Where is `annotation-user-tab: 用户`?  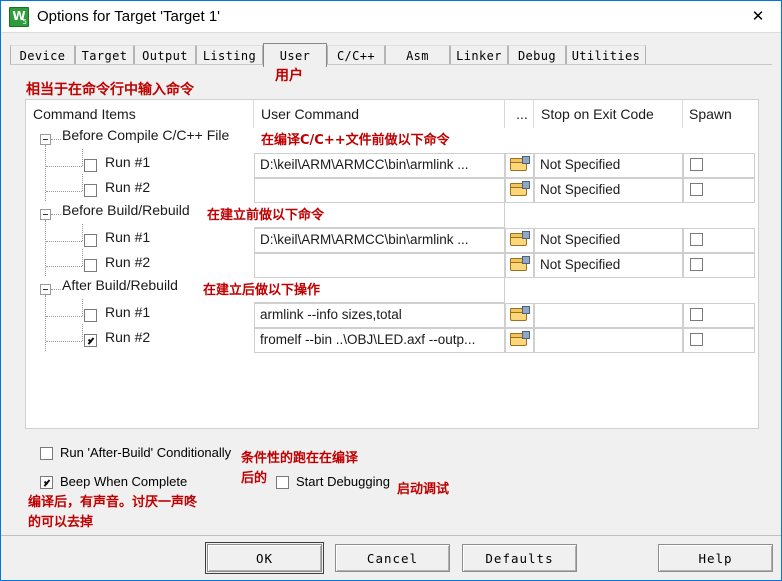
annotation-user-tab: 用户 is located at coordinates (289, 76).